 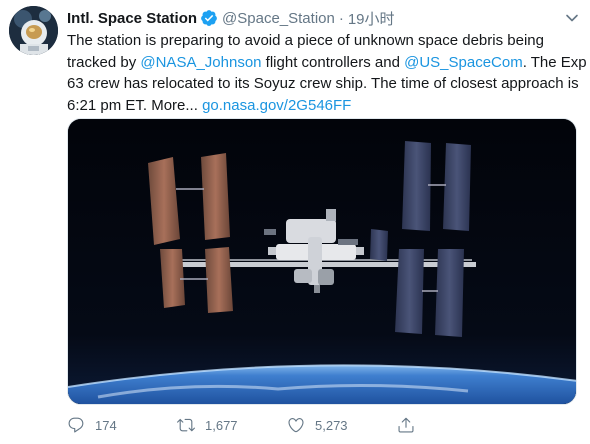 What do you see at coordinates (122, 425) in the screenshot?
I see `reply-button: 174` at bounding box center [122, 425].